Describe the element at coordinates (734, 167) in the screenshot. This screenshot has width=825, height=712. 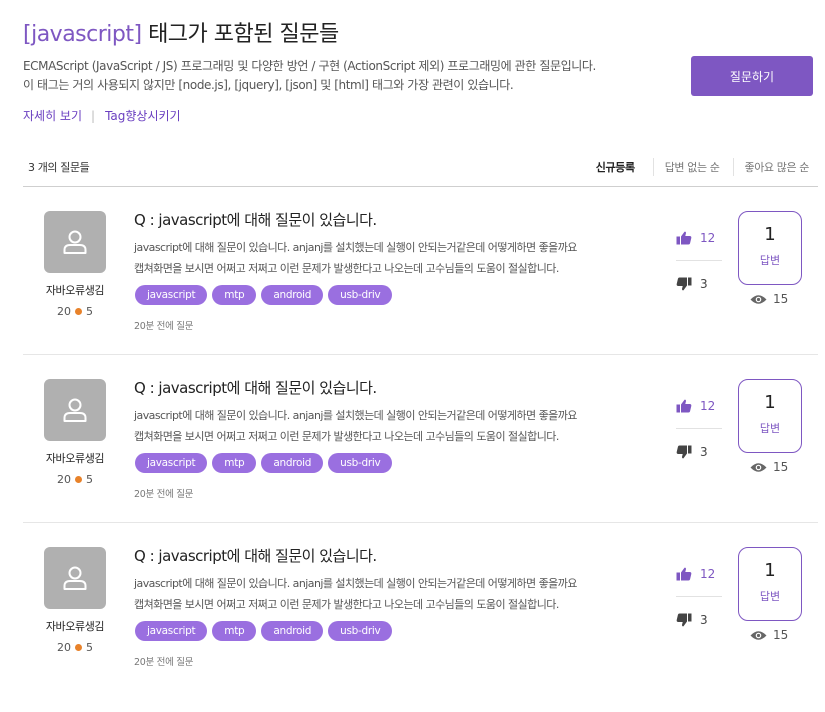
I see `sort-divider` at that location.